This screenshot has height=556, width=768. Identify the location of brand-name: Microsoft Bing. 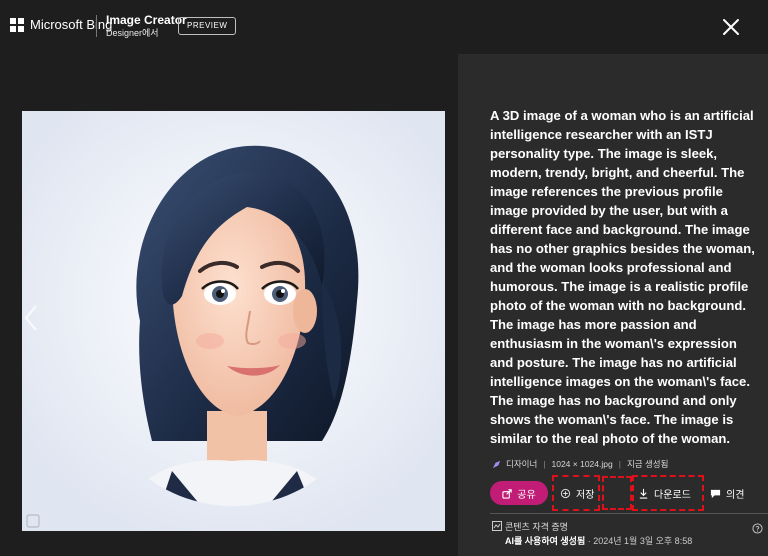
(71, 24).